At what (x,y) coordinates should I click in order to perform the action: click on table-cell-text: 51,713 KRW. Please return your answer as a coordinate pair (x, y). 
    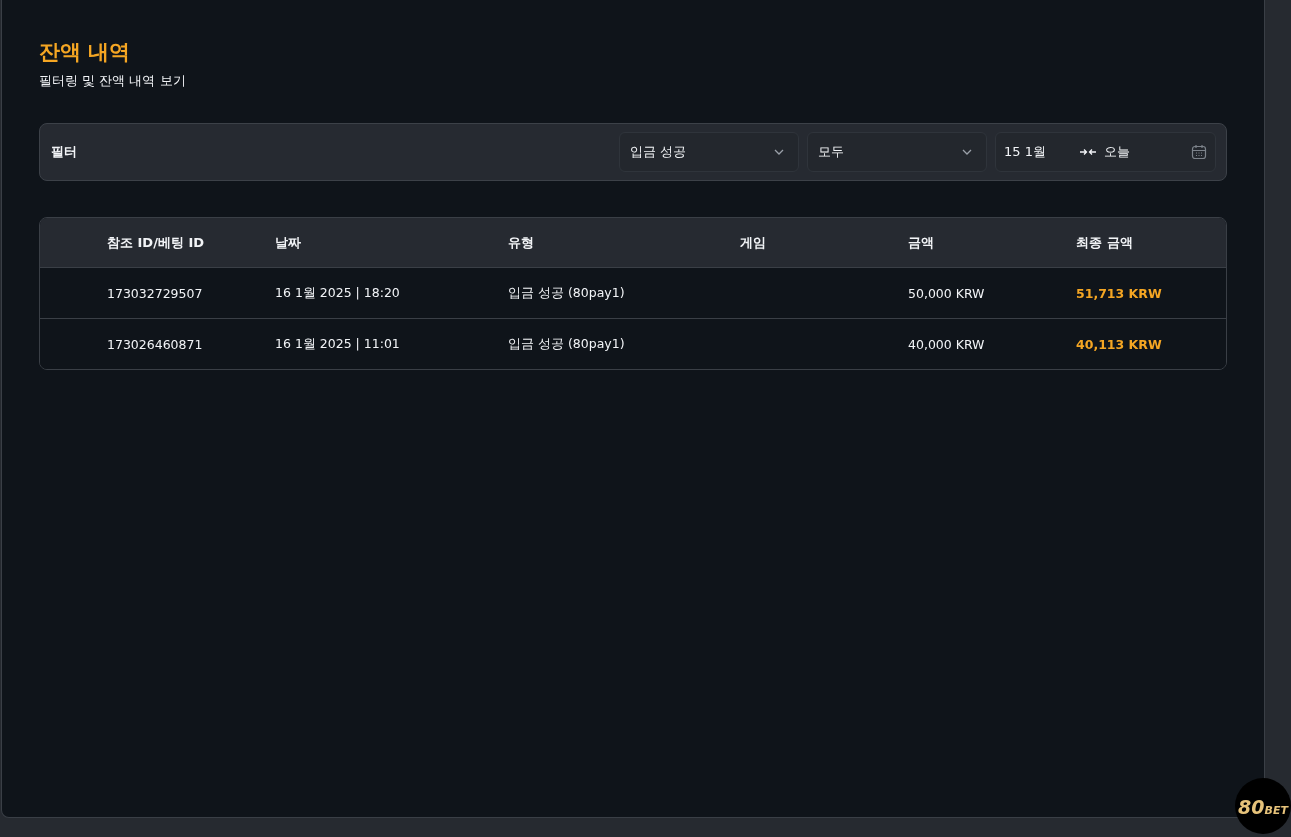
    Looking at the image, I should click on (1119, 293).